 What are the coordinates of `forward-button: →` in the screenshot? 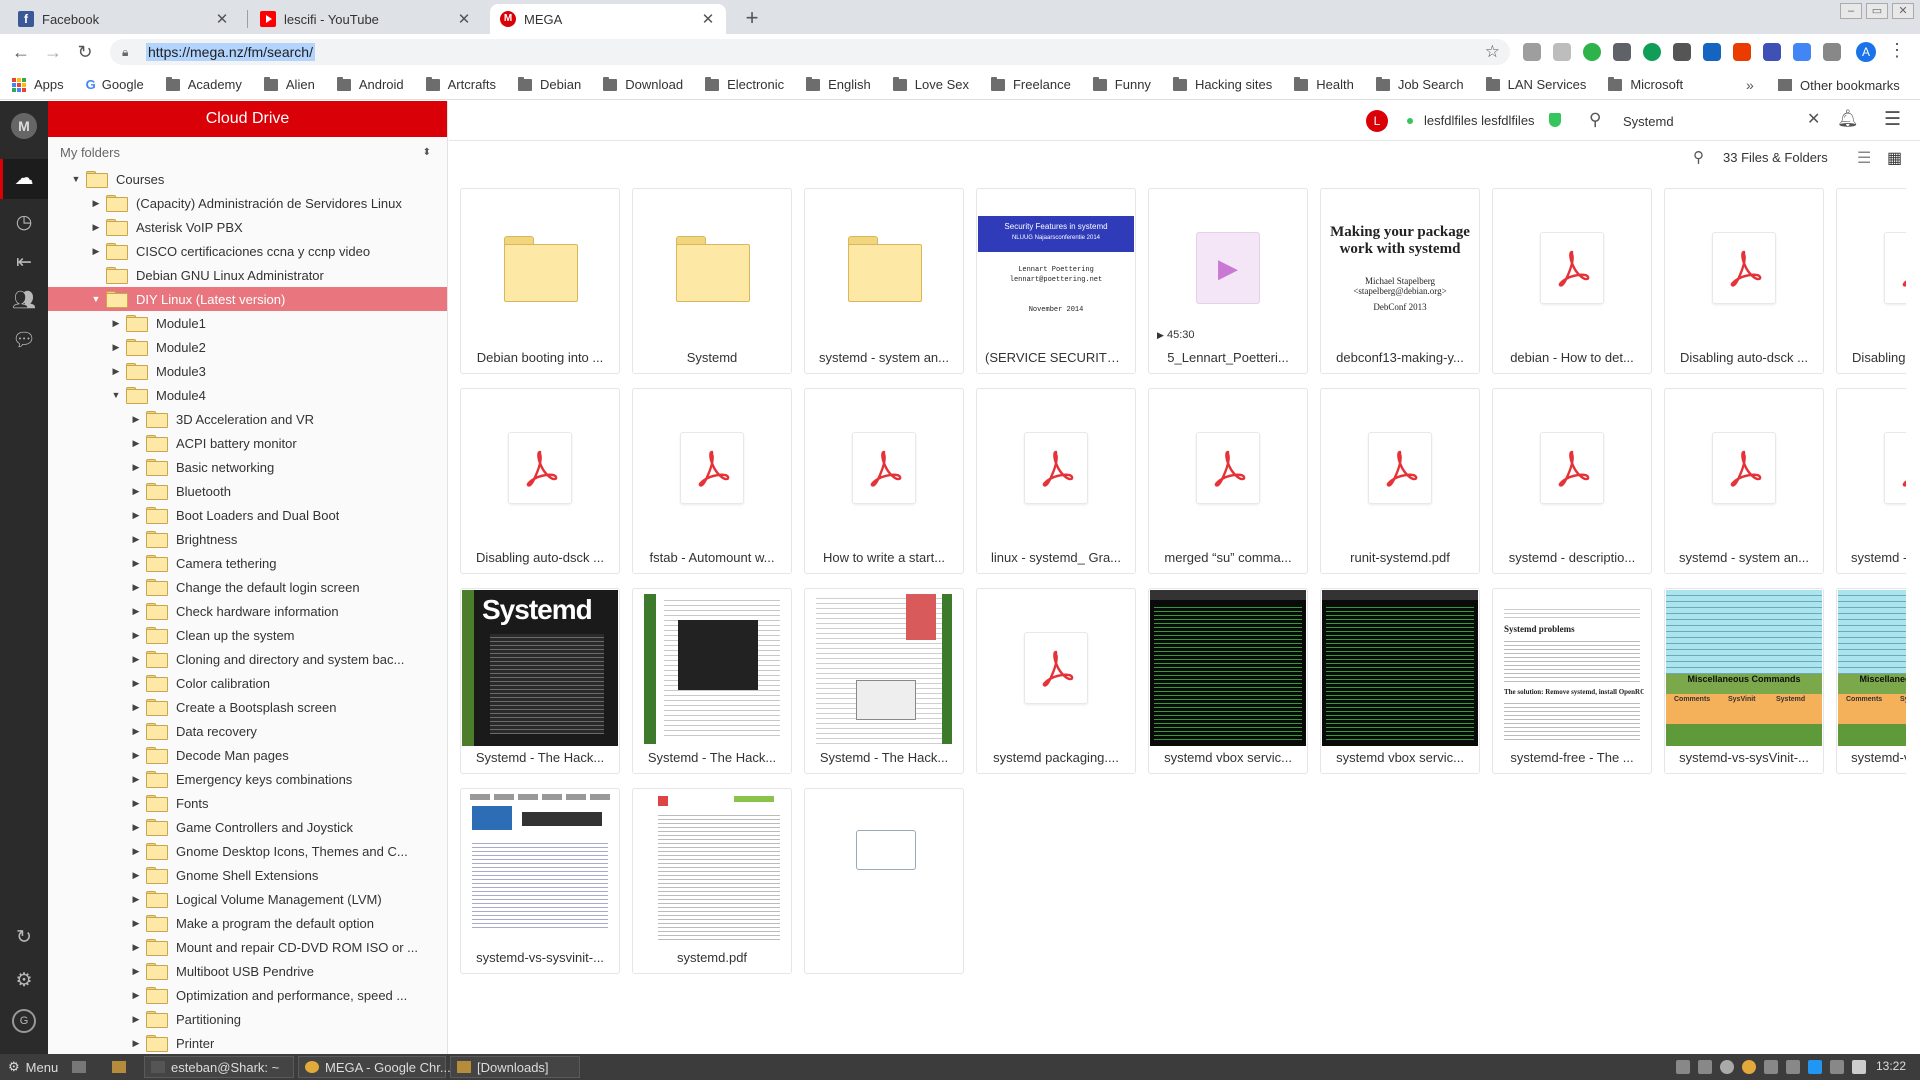 It's located at (53, 52).